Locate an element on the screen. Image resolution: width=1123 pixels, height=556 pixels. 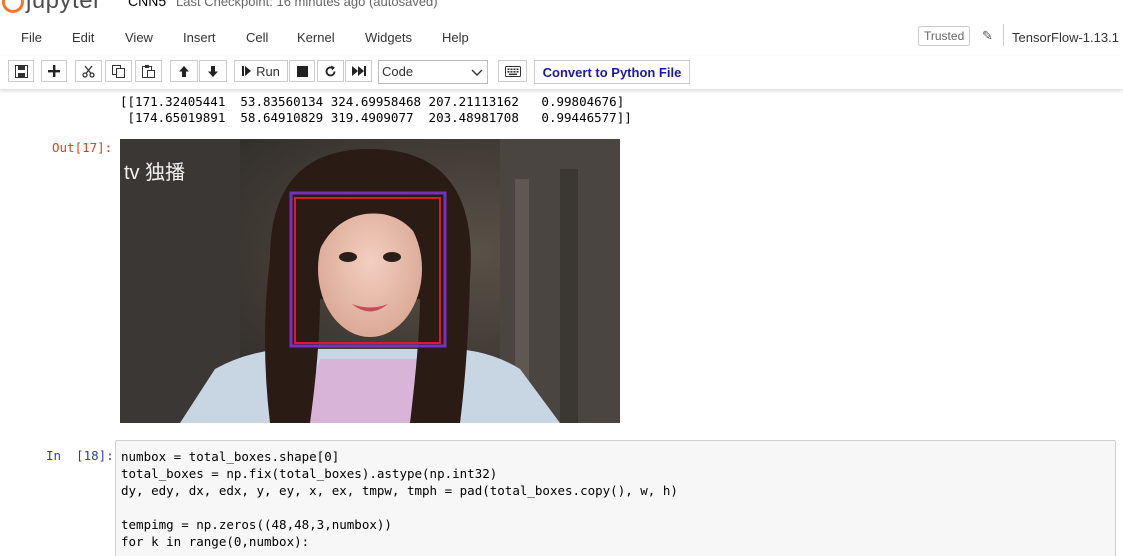
save-button is located at coordinates (21, 71).